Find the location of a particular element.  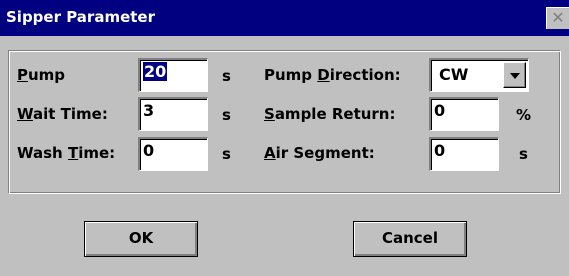

ok-button: OK is located at coordinates (141, 239).